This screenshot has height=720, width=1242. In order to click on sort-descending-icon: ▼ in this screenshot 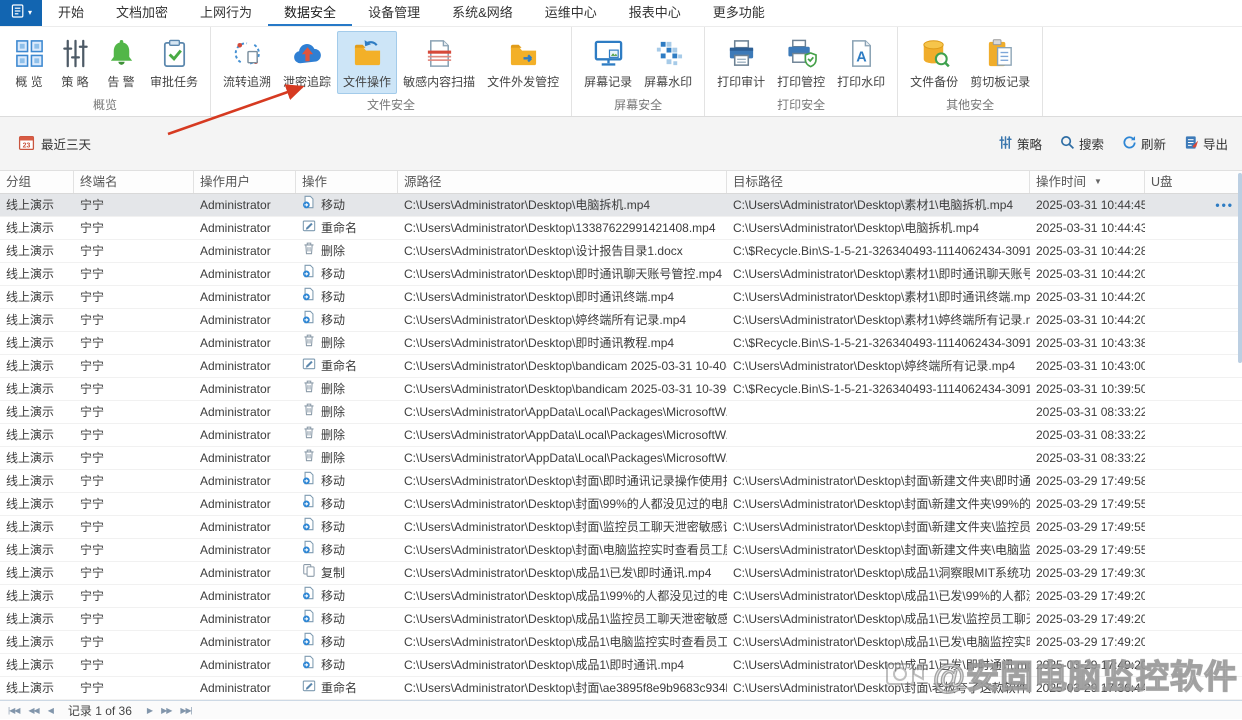, I will do `click(1098, 182)`.